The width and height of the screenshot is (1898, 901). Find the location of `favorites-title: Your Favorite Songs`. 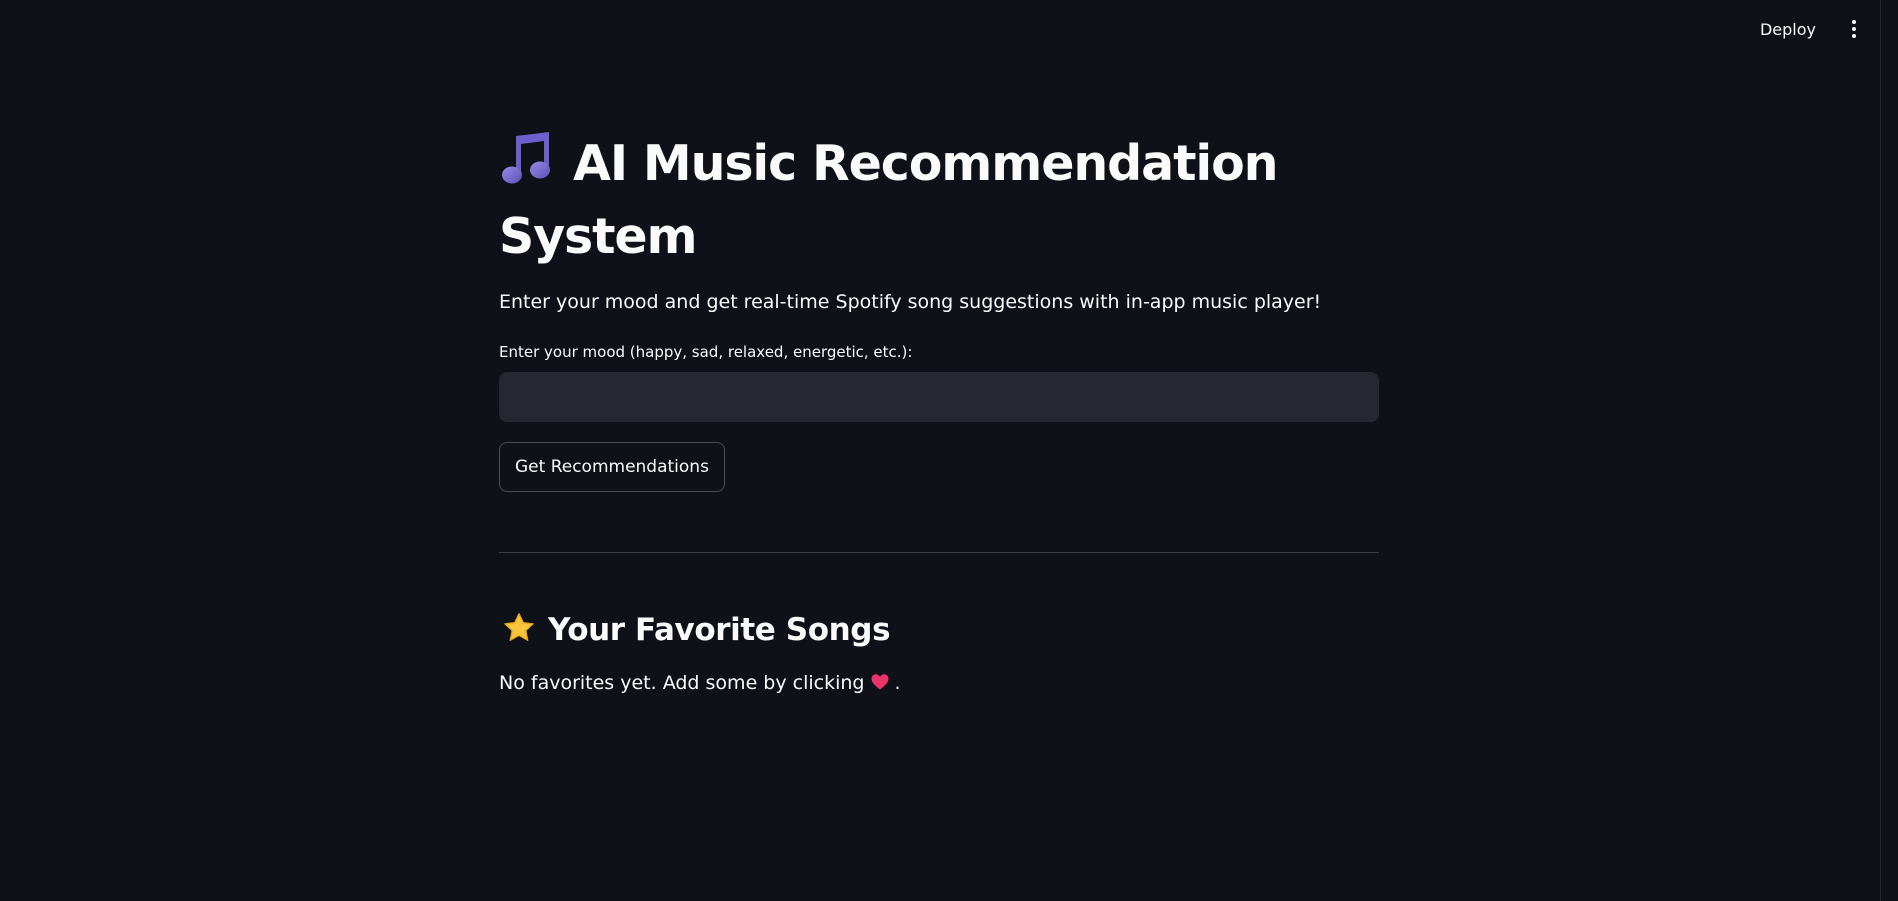

favorites-title: Your Favorite Songs is located at coordinates (939, 632).